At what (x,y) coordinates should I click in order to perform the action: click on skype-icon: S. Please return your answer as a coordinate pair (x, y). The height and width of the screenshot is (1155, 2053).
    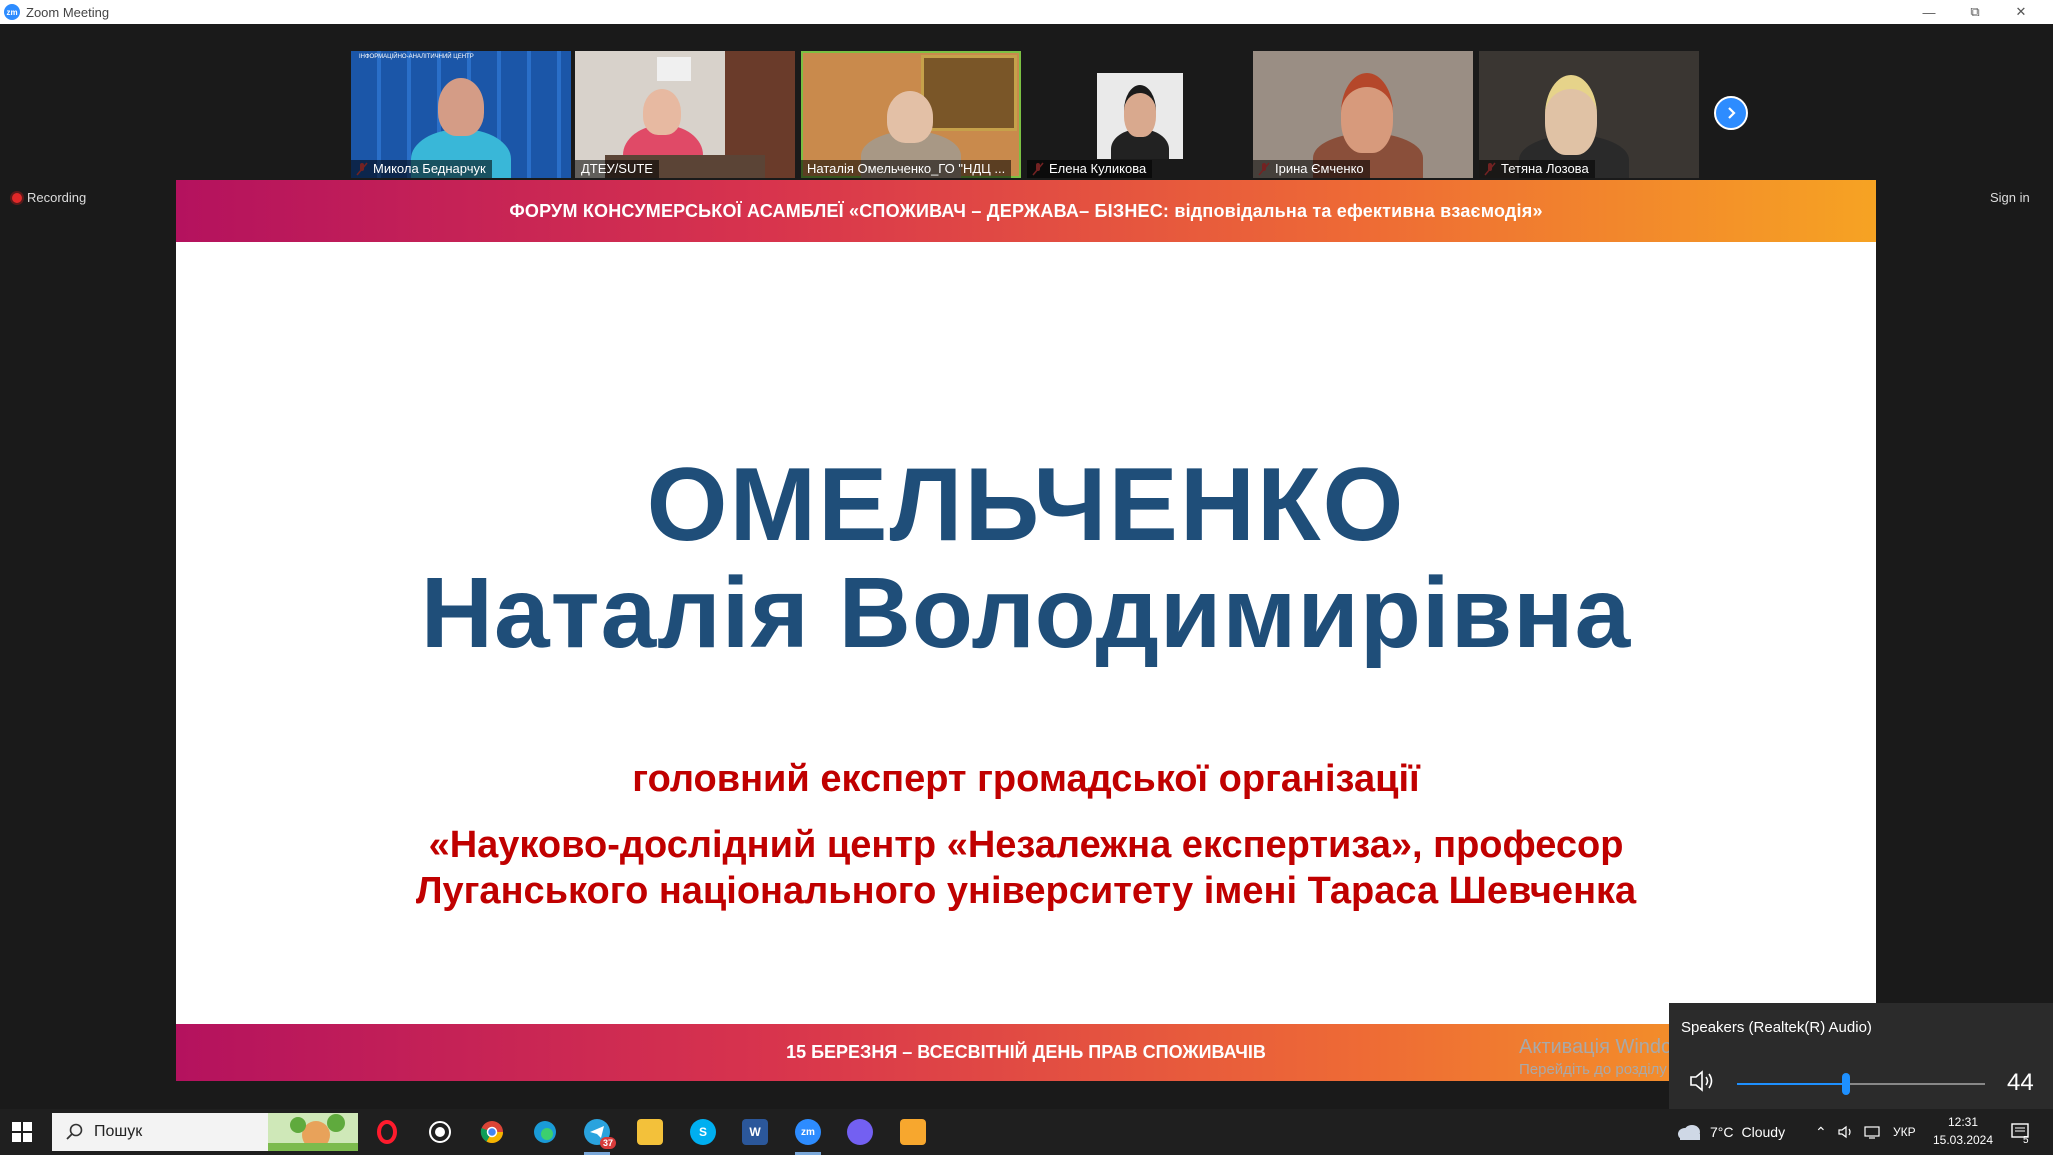
    Looking at the image, I should click on (703, 1132).